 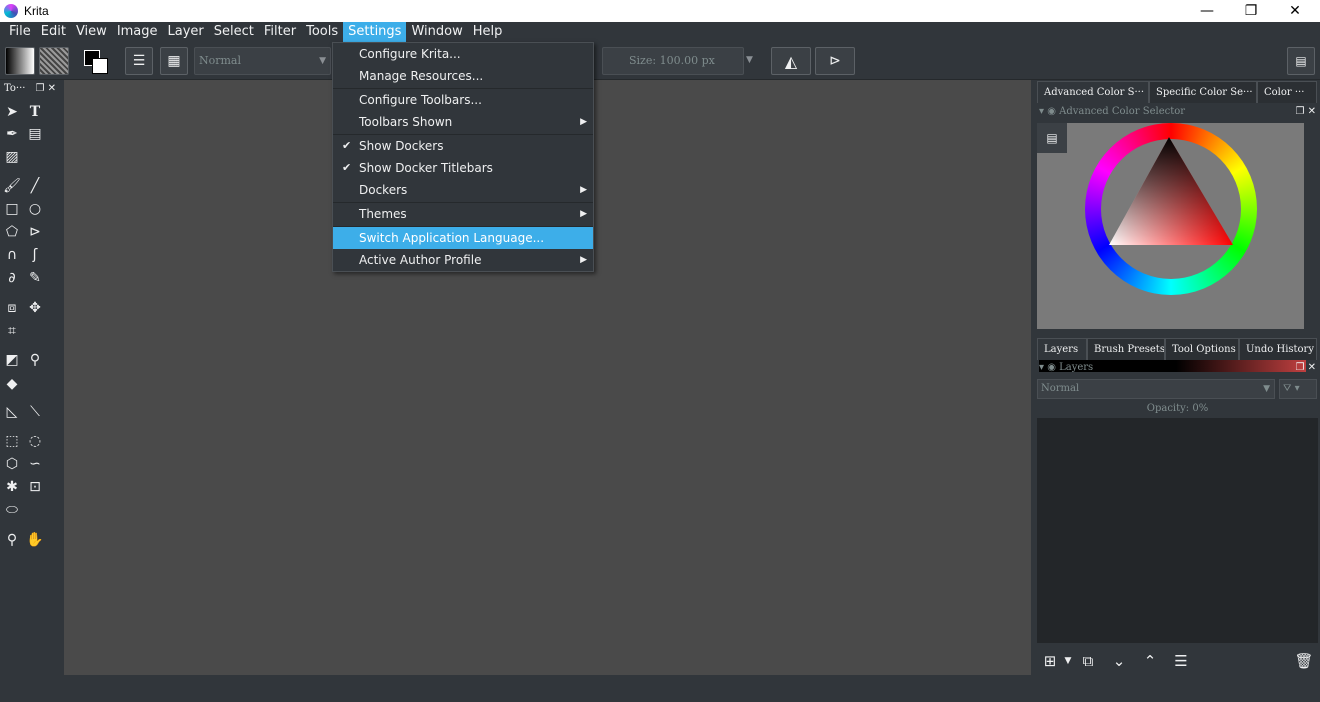 What do you see at coordinates (280, 32) in the screenshot?
I see `menu-filter: Filter` at bounding box center [280, 32].